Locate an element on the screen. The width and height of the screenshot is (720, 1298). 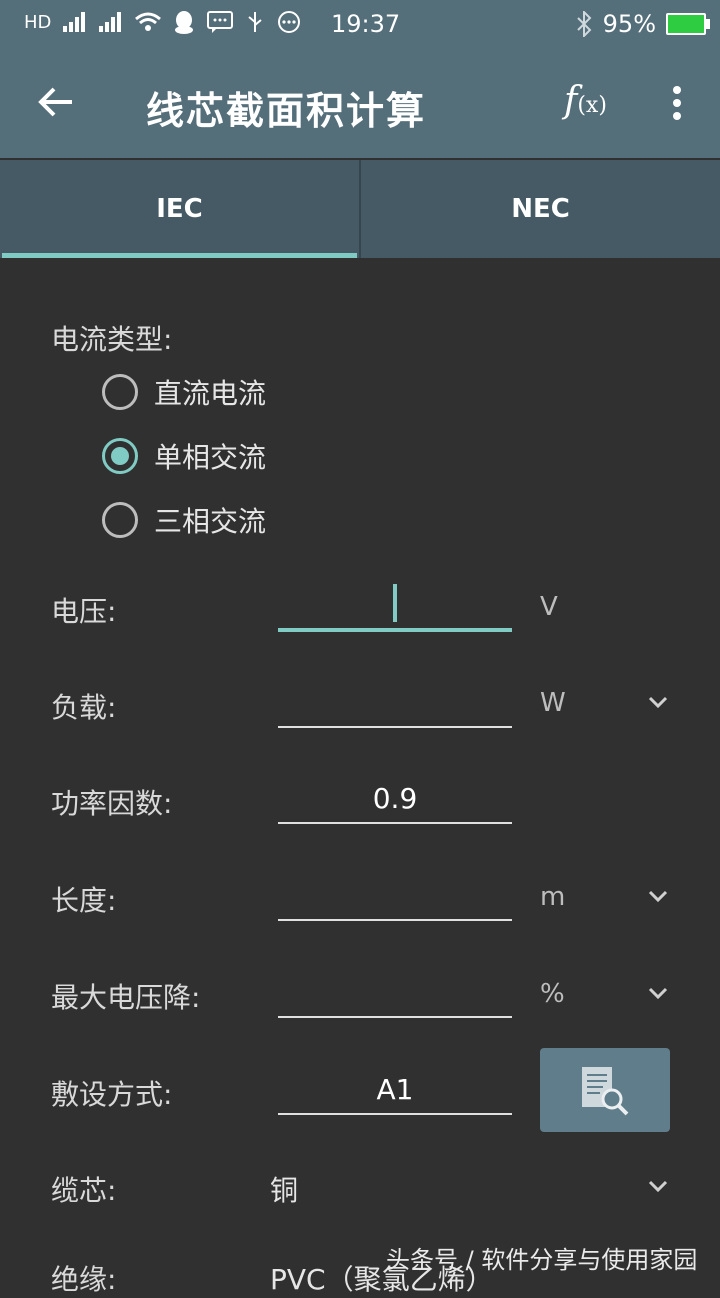
insulation-label: 绝缘: is located at coordinates (84, 1279).